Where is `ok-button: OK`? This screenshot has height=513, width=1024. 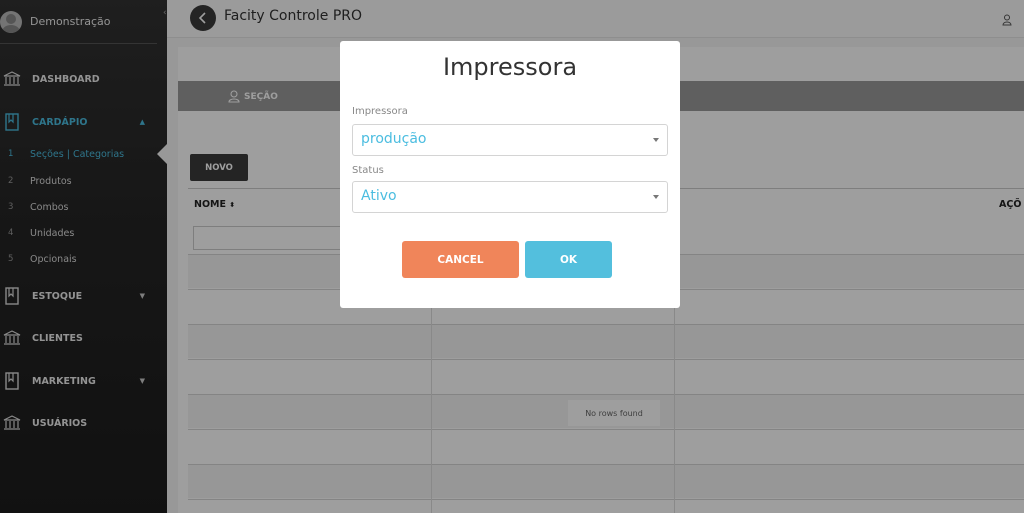
ok-button: OK is located at coordinates (568, 259).